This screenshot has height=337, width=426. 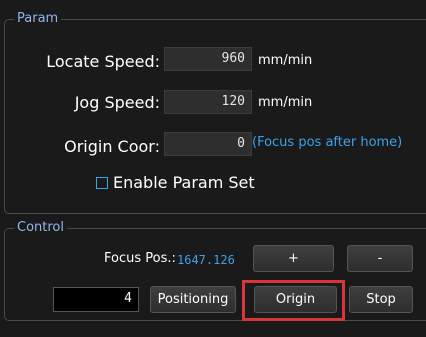 I want to click on enable-param-set-checkbox, so click(x=102, y=183).